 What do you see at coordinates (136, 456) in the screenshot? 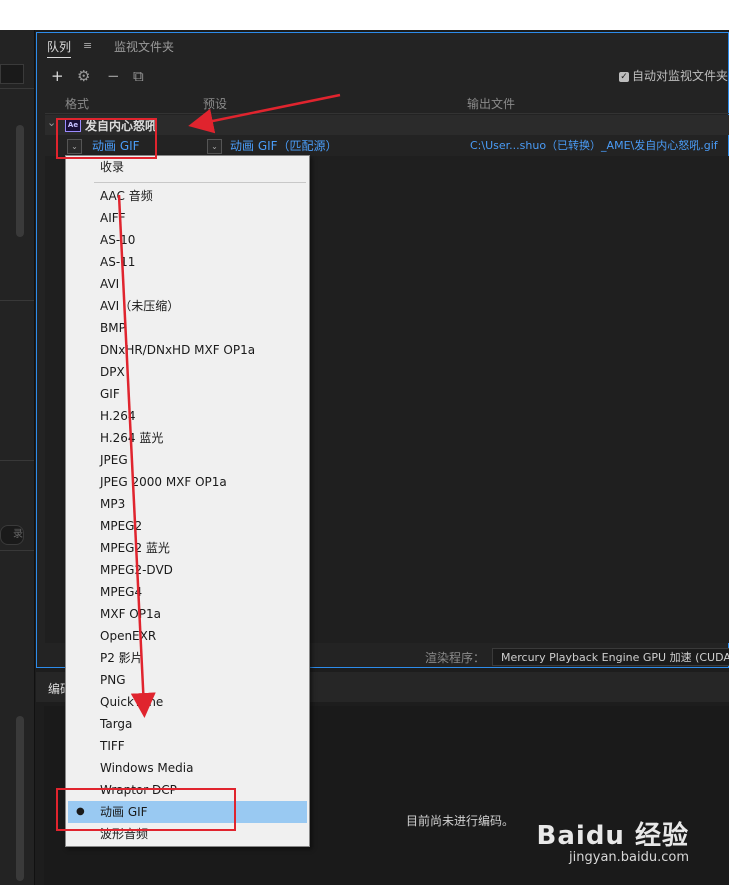
I see `annotation-arrow-menu` at bounding box center [136, 456].